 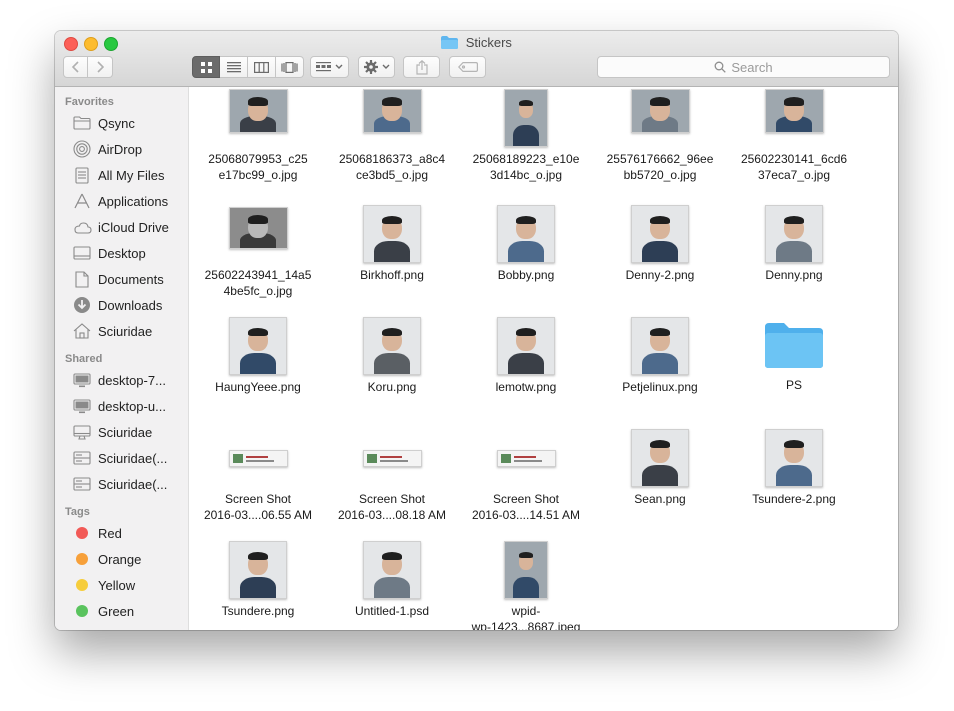 I want to click on sidebar-item-desktop: Desktop, so click(x=121, y=253).